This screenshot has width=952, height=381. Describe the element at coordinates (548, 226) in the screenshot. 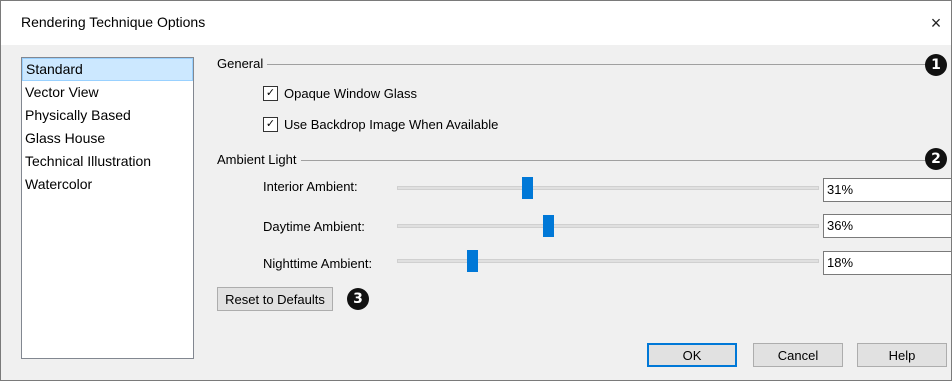

I see `daytime-ambient-slider-thumb` at that location.